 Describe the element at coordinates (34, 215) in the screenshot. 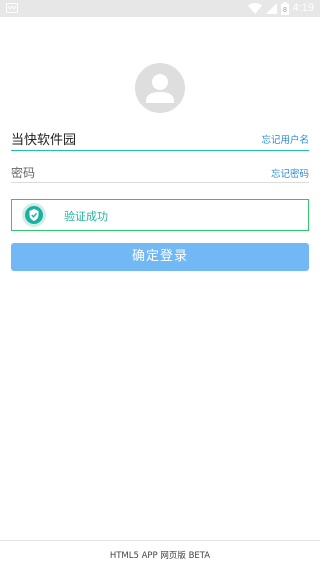

I see `shield-check-icon` at that location.